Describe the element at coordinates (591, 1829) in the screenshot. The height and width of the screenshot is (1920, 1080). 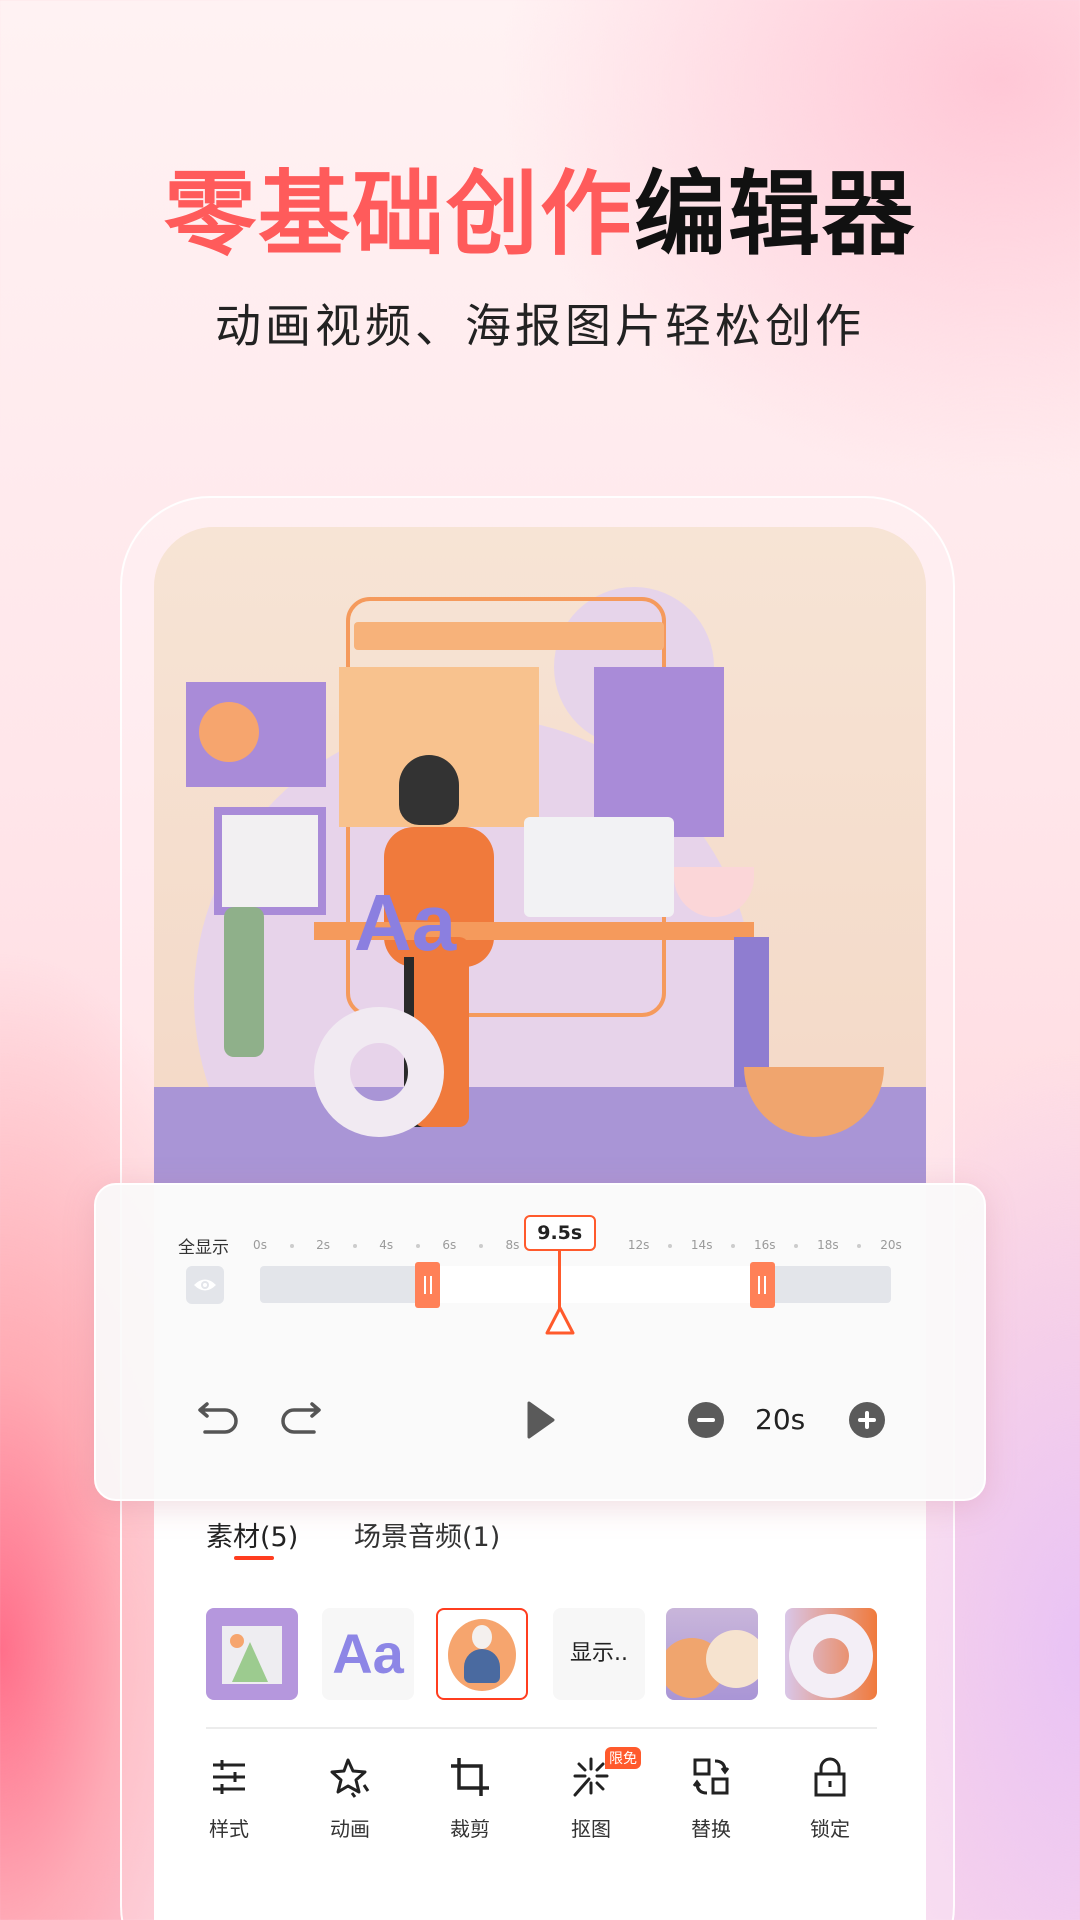
I see `tool-label: 抠图` at that location.